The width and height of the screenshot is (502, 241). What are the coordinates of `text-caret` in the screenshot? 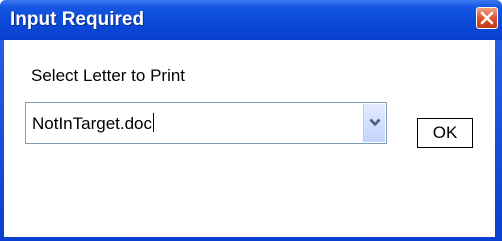 It's located at (154, 122).